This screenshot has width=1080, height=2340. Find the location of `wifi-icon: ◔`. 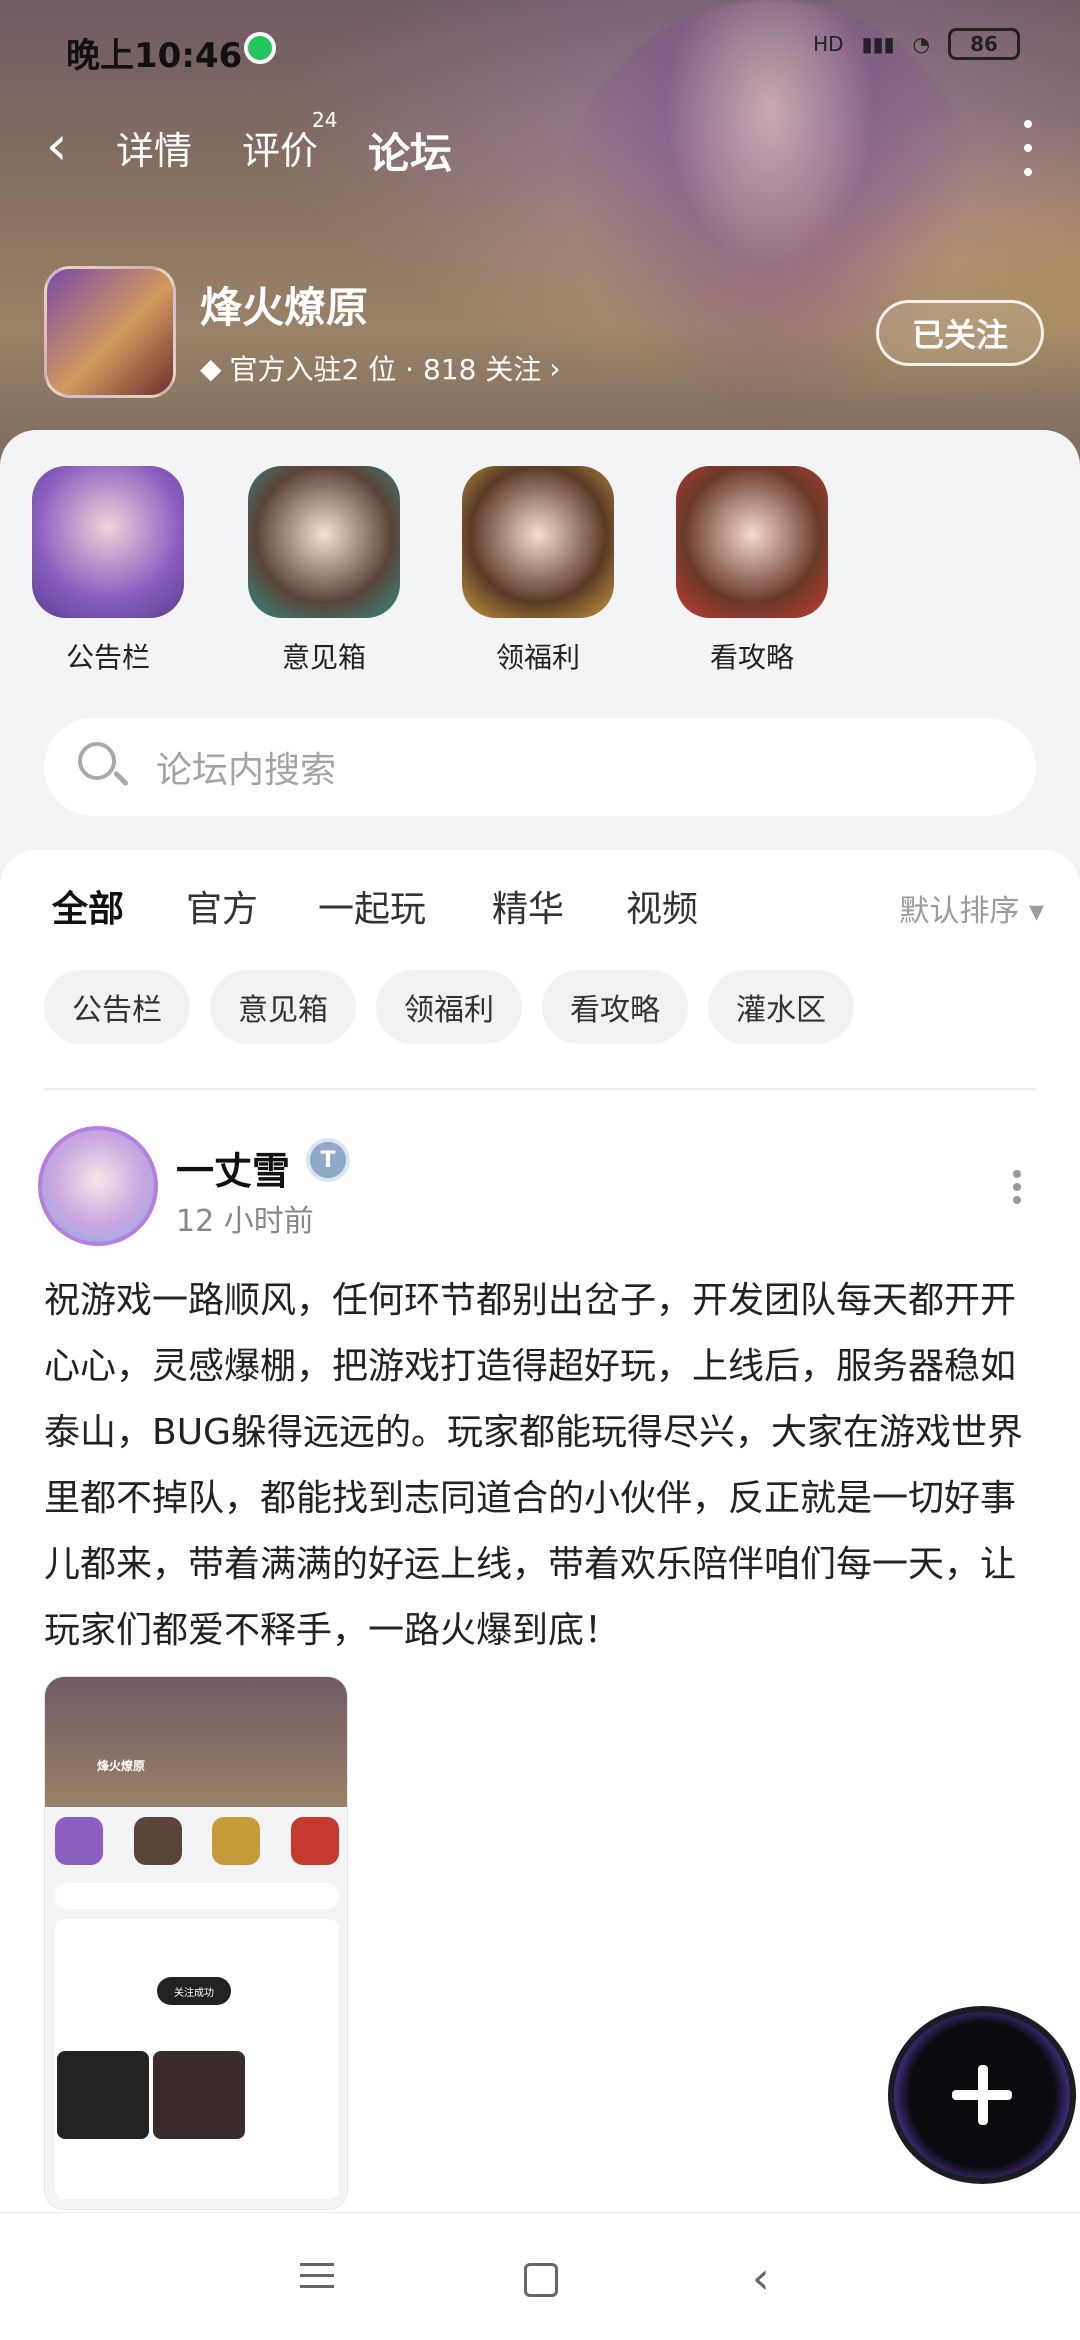

wifi-icon: ◔ is located at coordinates (921, 44).